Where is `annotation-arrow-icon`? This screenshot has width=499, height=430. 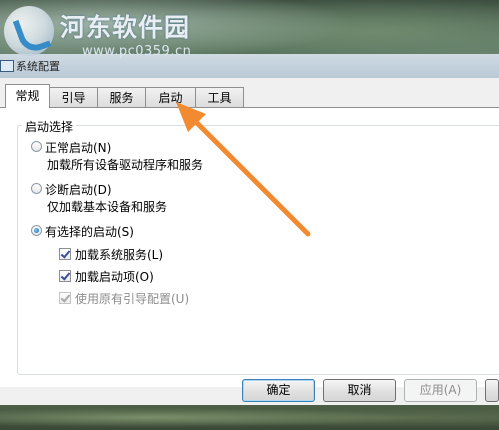
annotation-arrow-icon is located at coordinates (243, 169).